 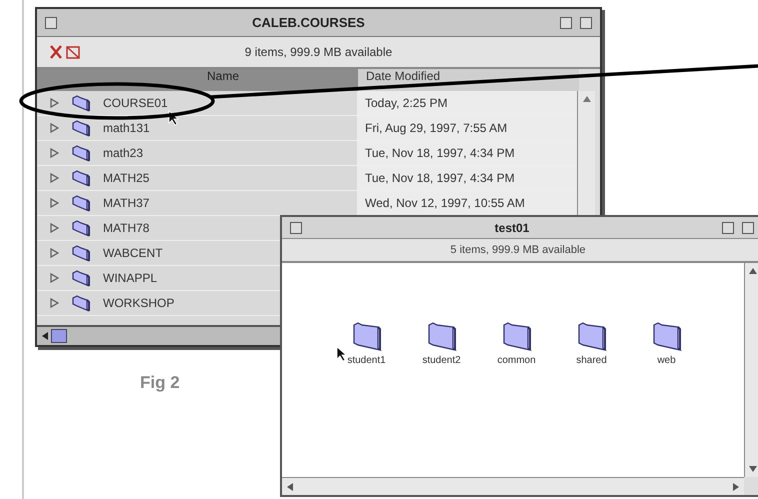 What do you see at coordinates (445, 203) in the screenshot?
I see `date-modified: Wed, Nov 12, 1997, 10:55 AM` at bounding box center [445, 203].